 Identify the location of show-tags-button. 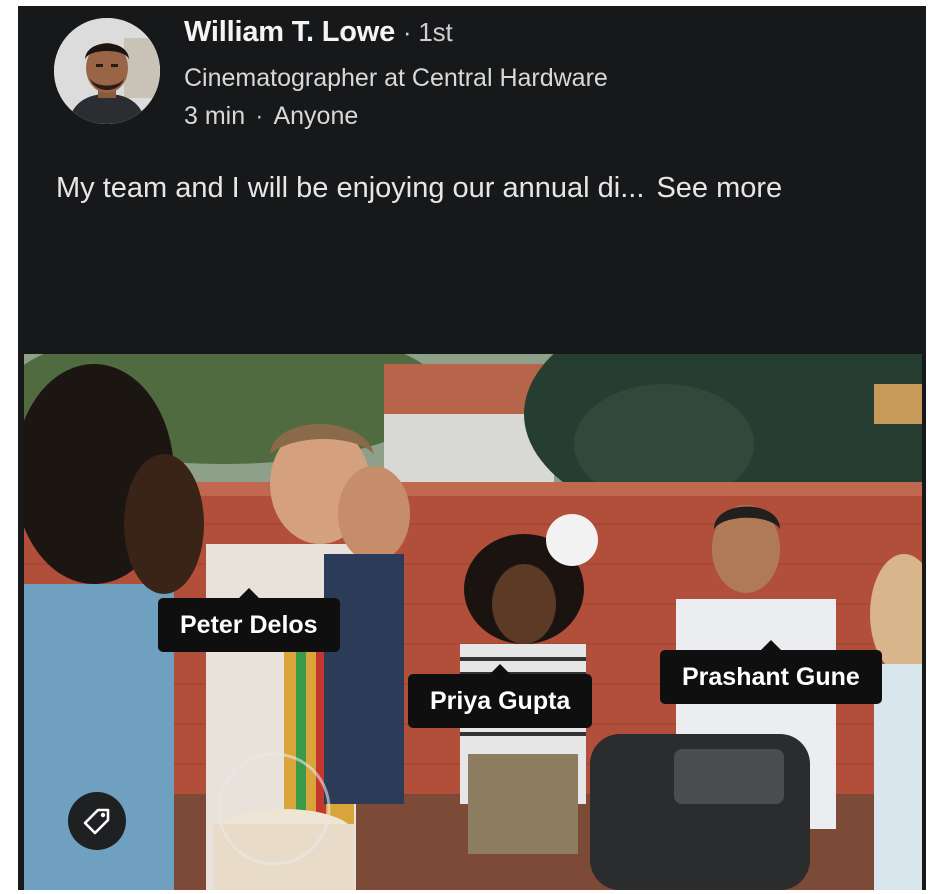
(97, 821).